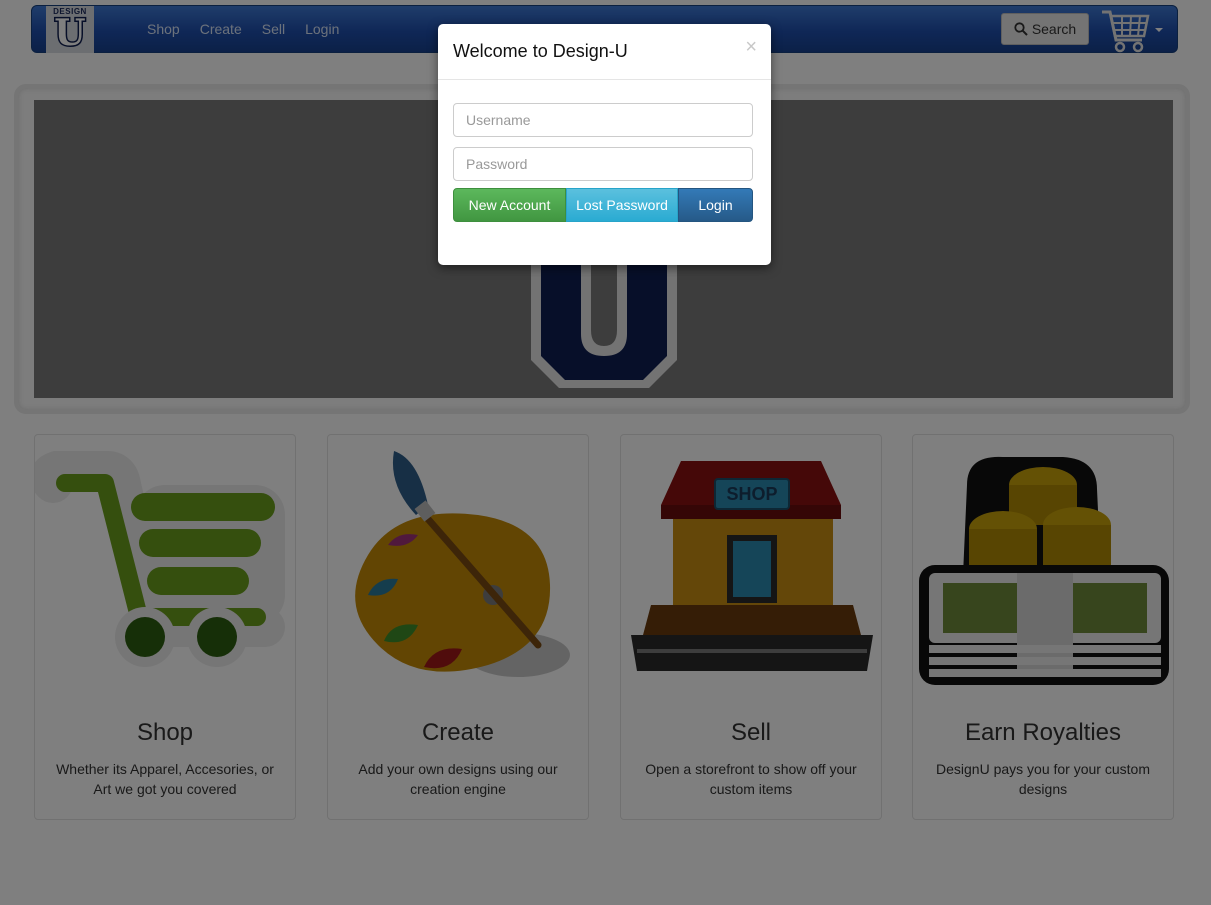 Image resolution: width=1211 pixels, height=905 pixels. I want to click on modal-title: Welcome to Design-U, so click(540, 51).